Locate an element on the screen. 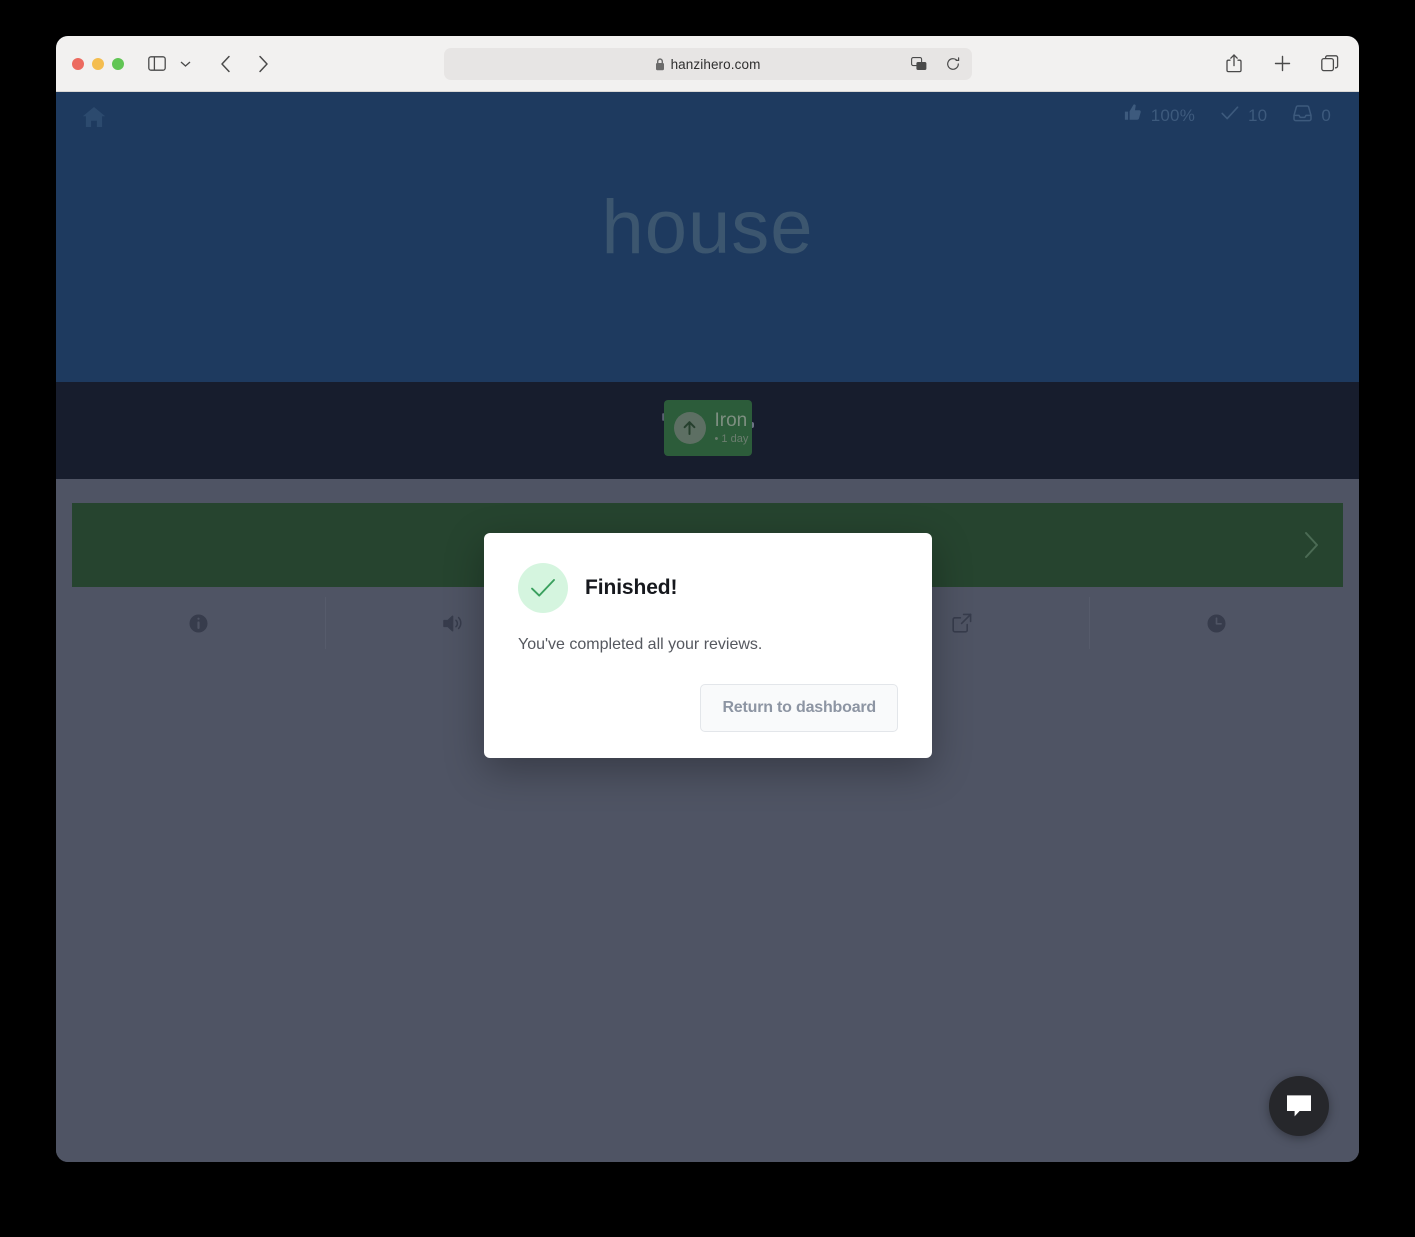 The height and width of the screenshot is (1237, 1415). dialog-actions: Return to dashboard is located at coordinates (708, 708).